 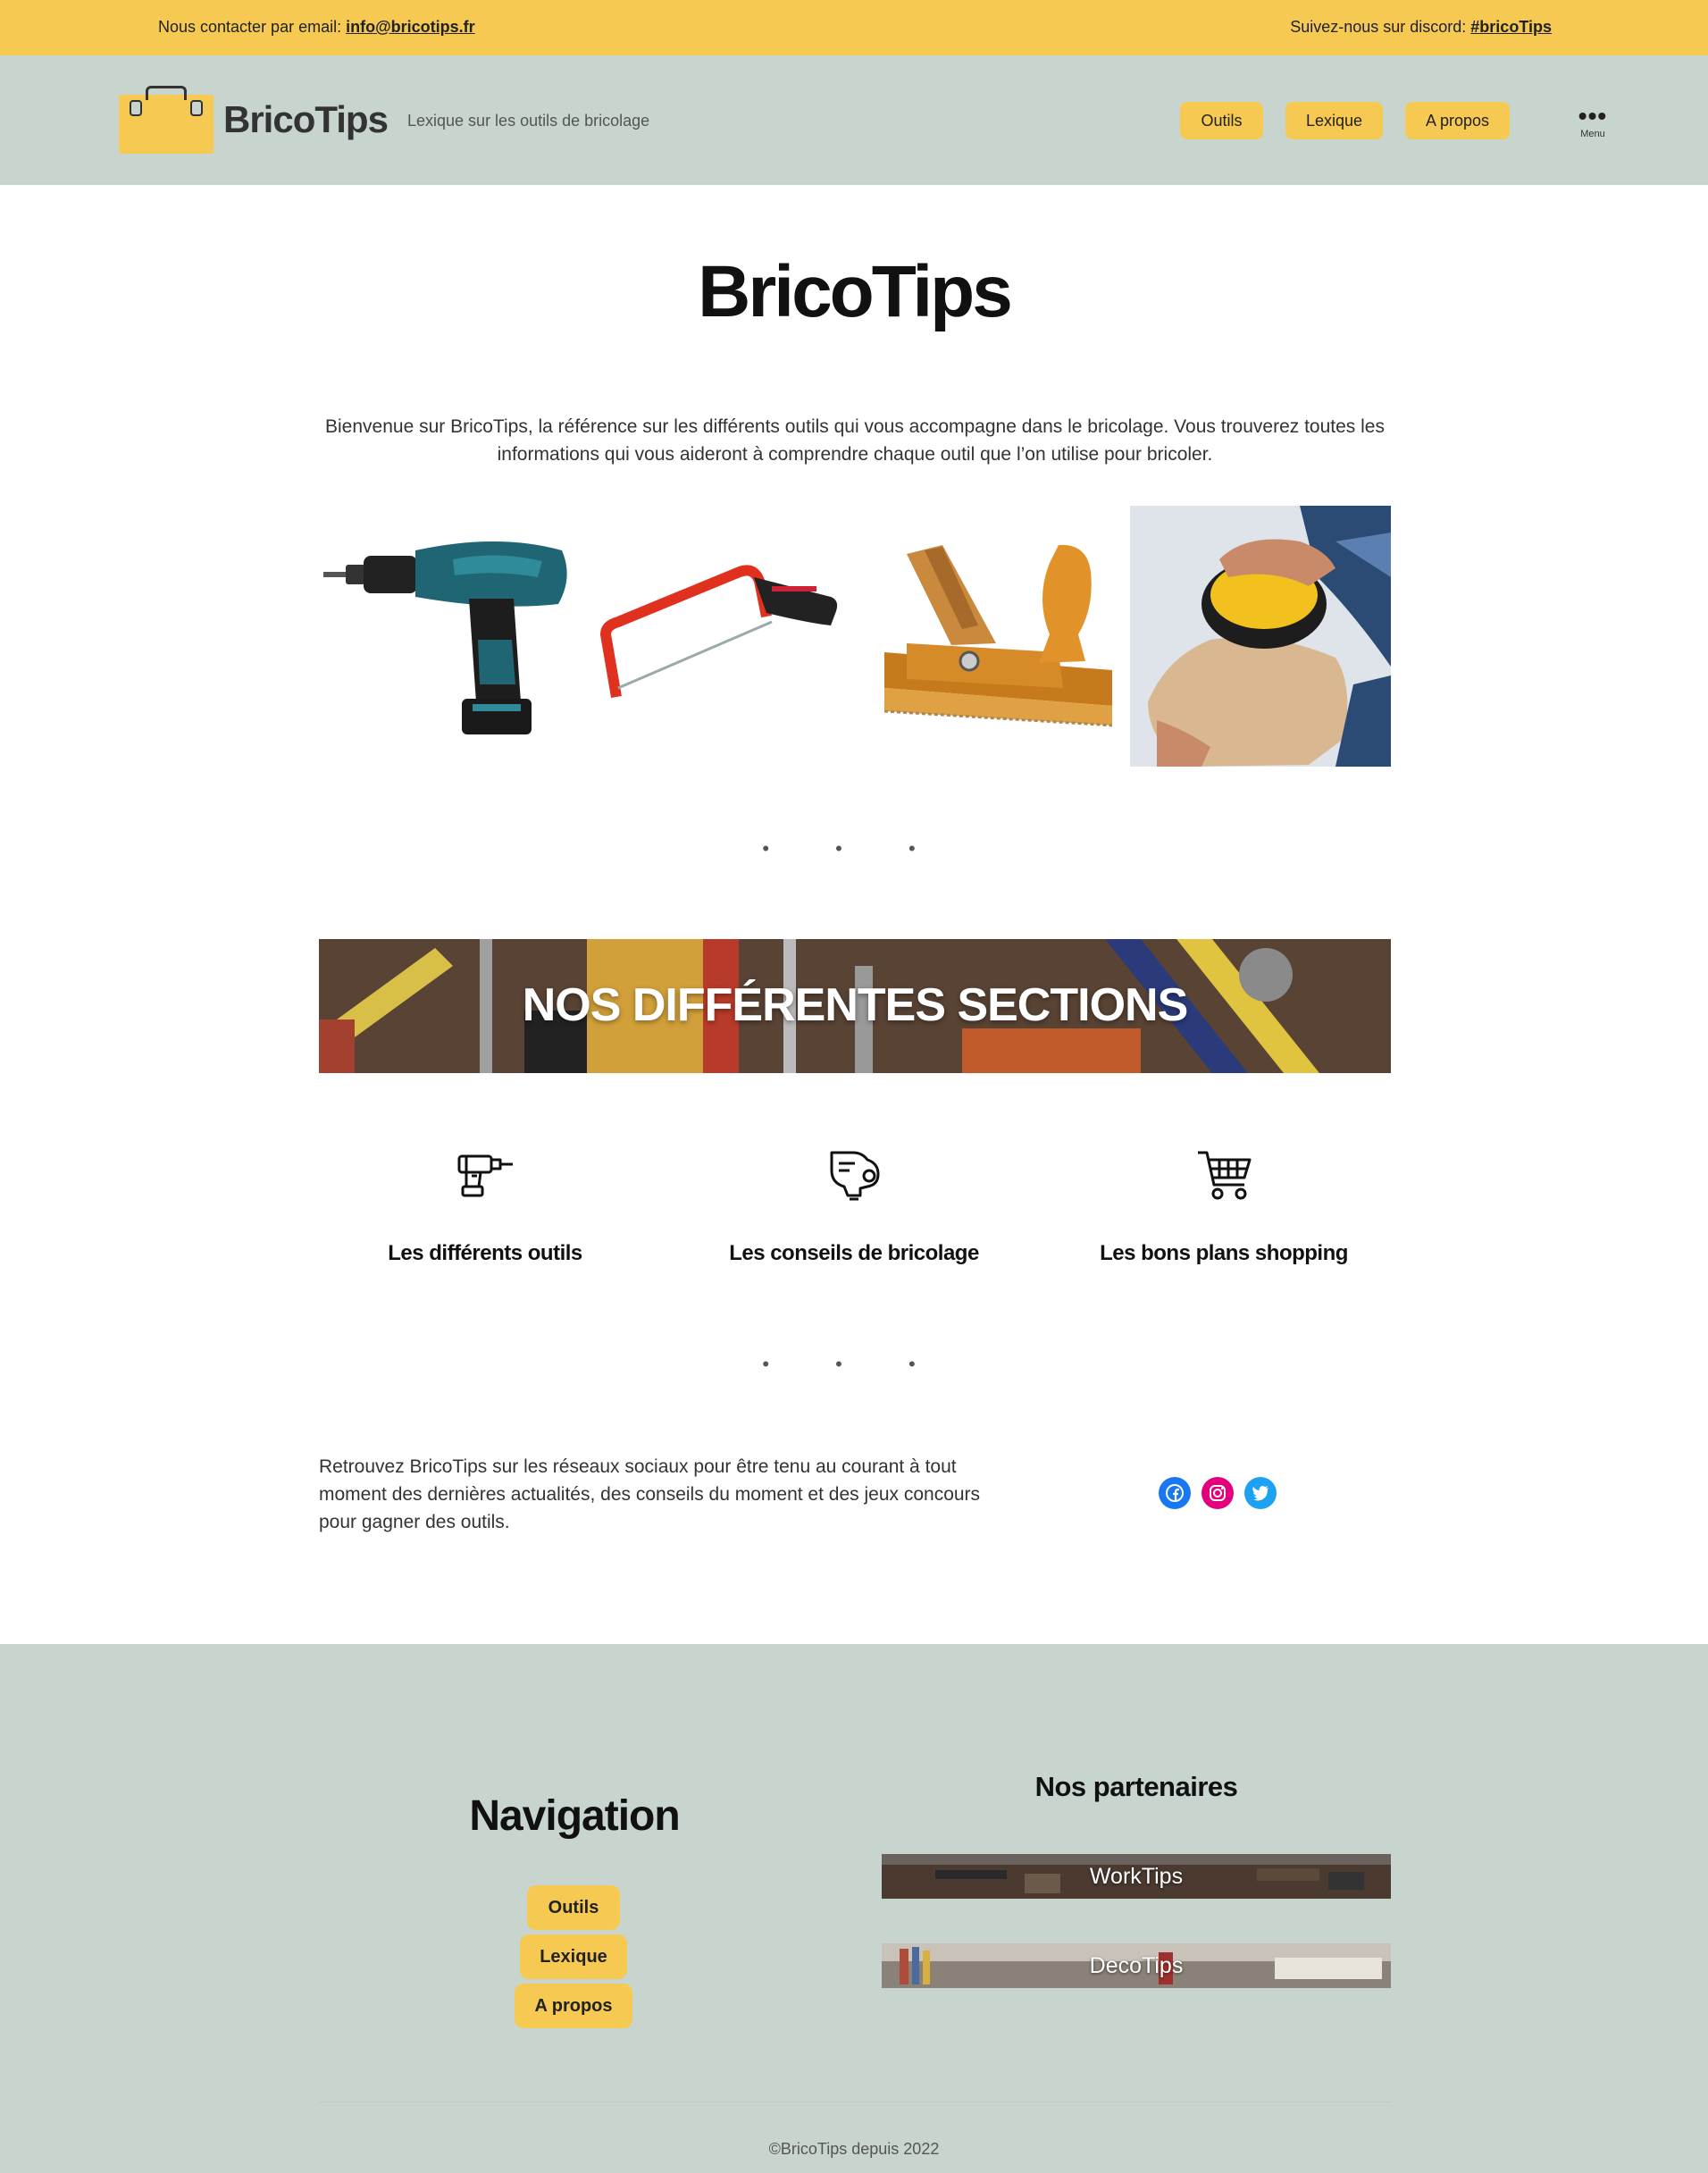 What do you see at coordinates (854, 1205) in the screenshot?
I see `section-card-conseils: Les conseils de bricolage` at bounding box center [854, 1205].